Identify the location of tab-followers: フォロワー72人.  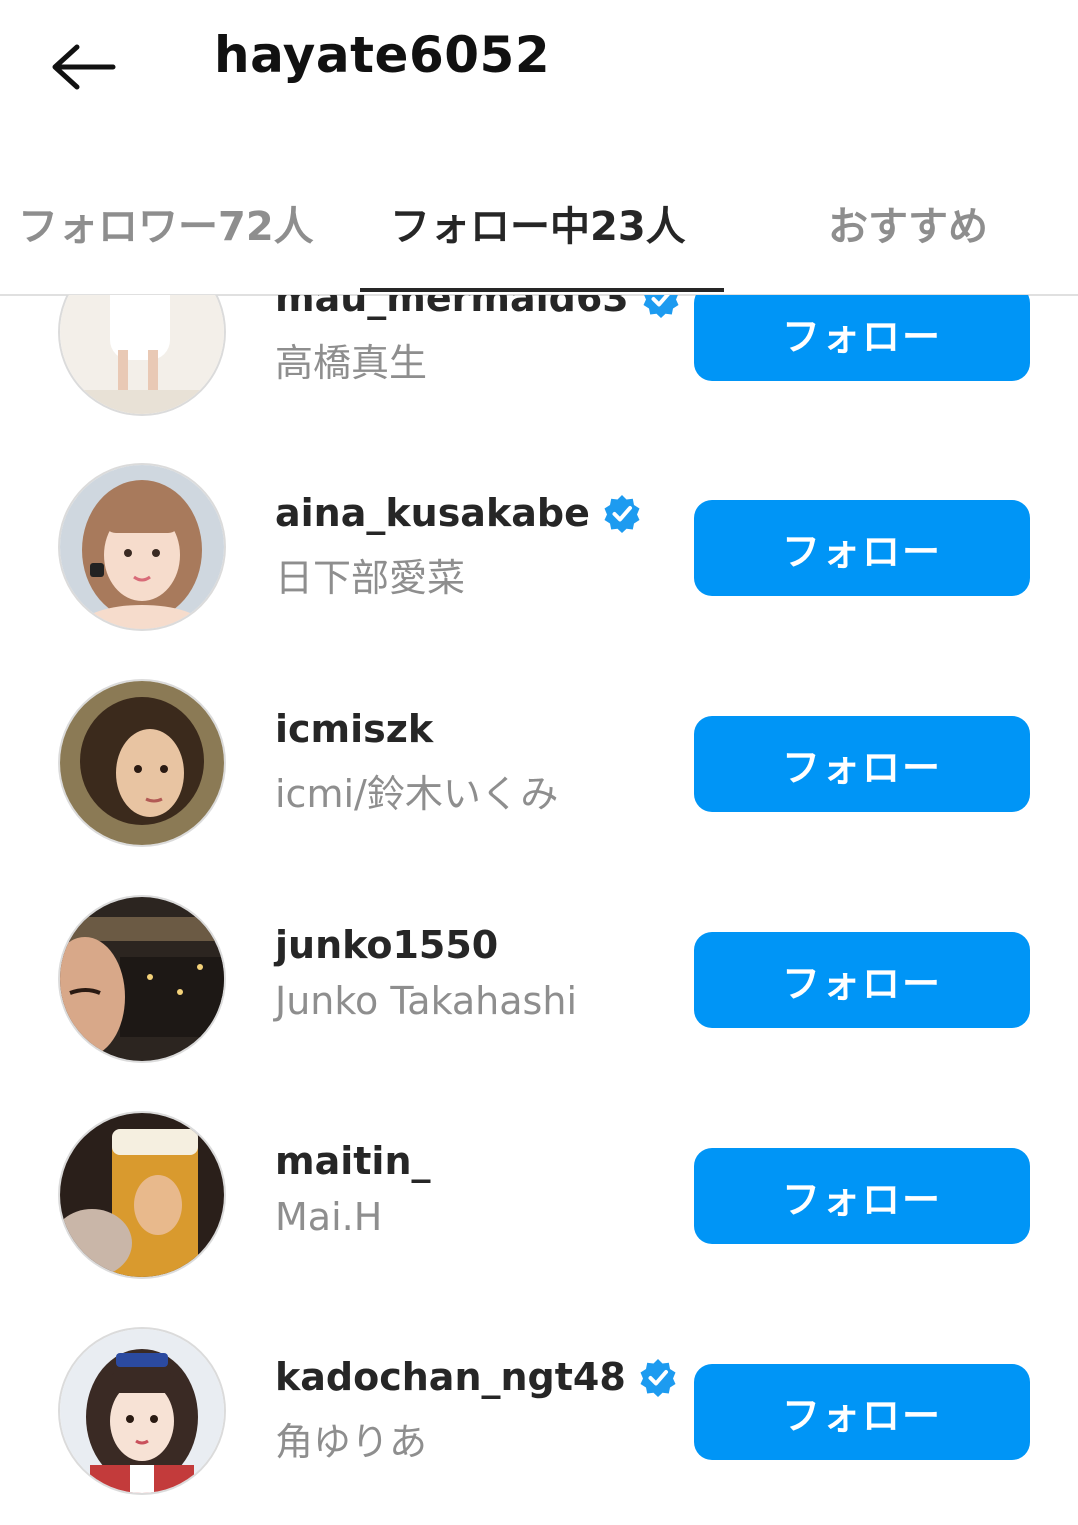
(166, 223).